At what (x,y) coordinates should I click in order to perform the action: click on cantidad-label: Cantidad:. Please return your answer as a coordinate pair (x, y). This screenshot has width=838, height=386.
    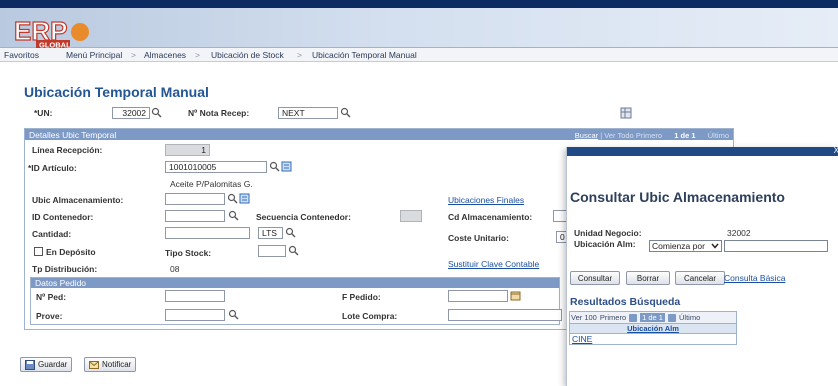
    Looking at the image, I should click on (52, 234).